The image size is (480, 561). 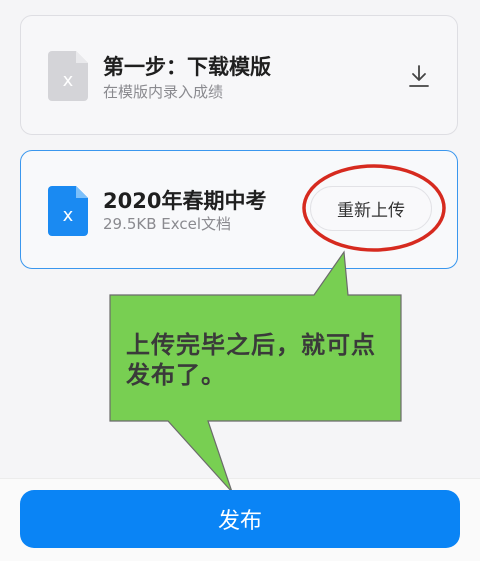 I want to click on file-meta: 29.5KB Excel文档, so click(x=167, y=224).